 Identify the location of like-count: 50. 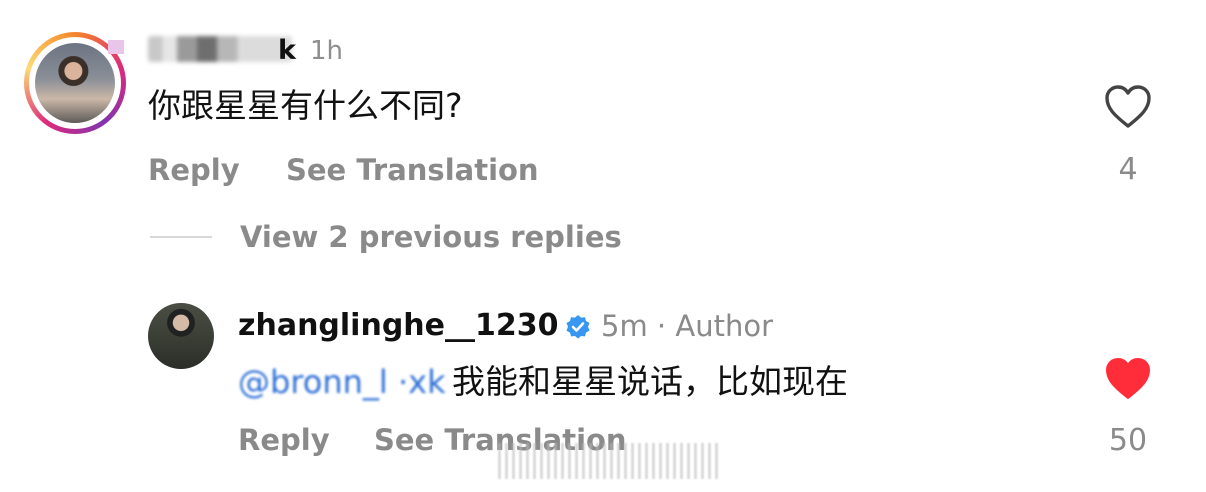
(1128, 440).